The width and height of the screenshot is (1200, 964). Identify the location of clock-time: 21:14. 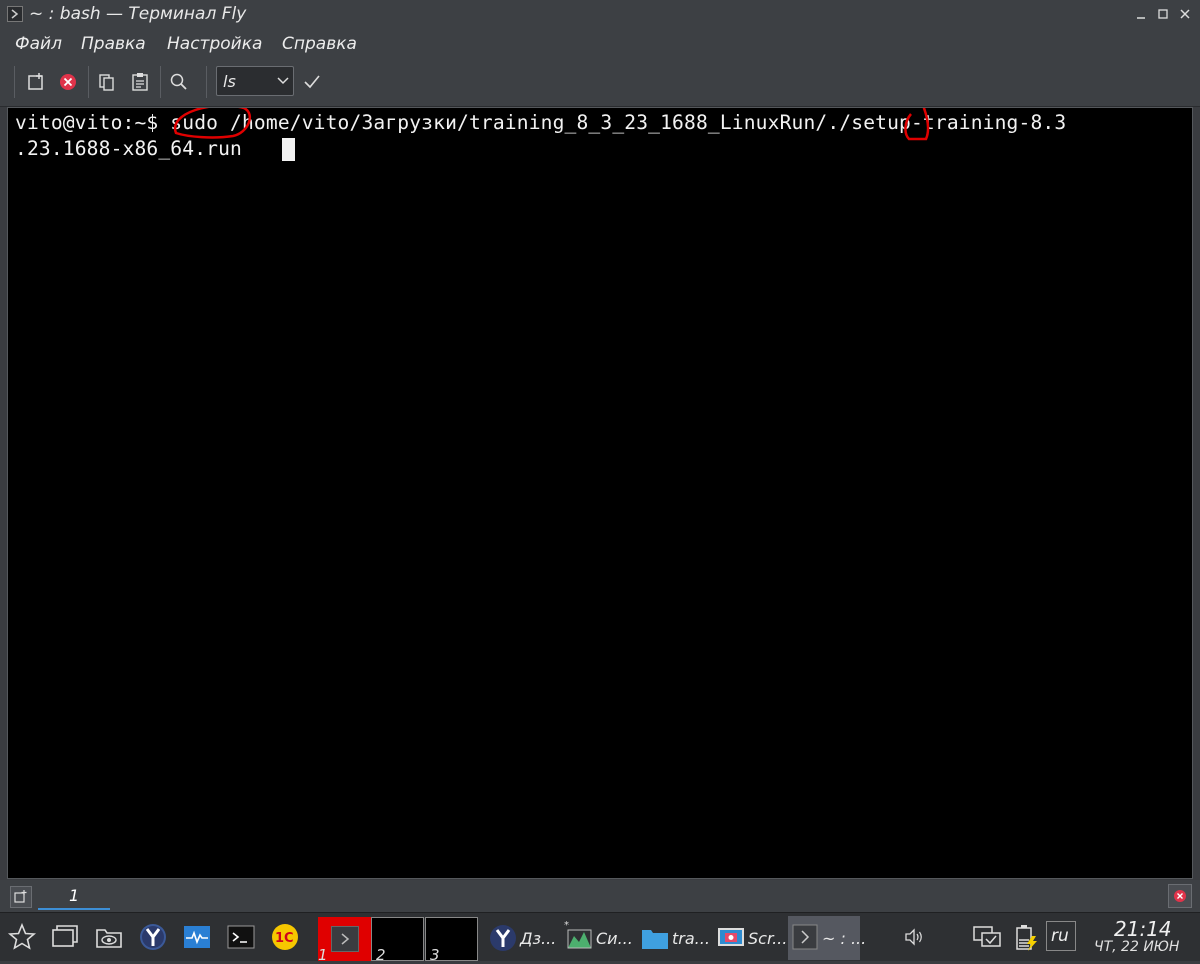
(1143, 929).